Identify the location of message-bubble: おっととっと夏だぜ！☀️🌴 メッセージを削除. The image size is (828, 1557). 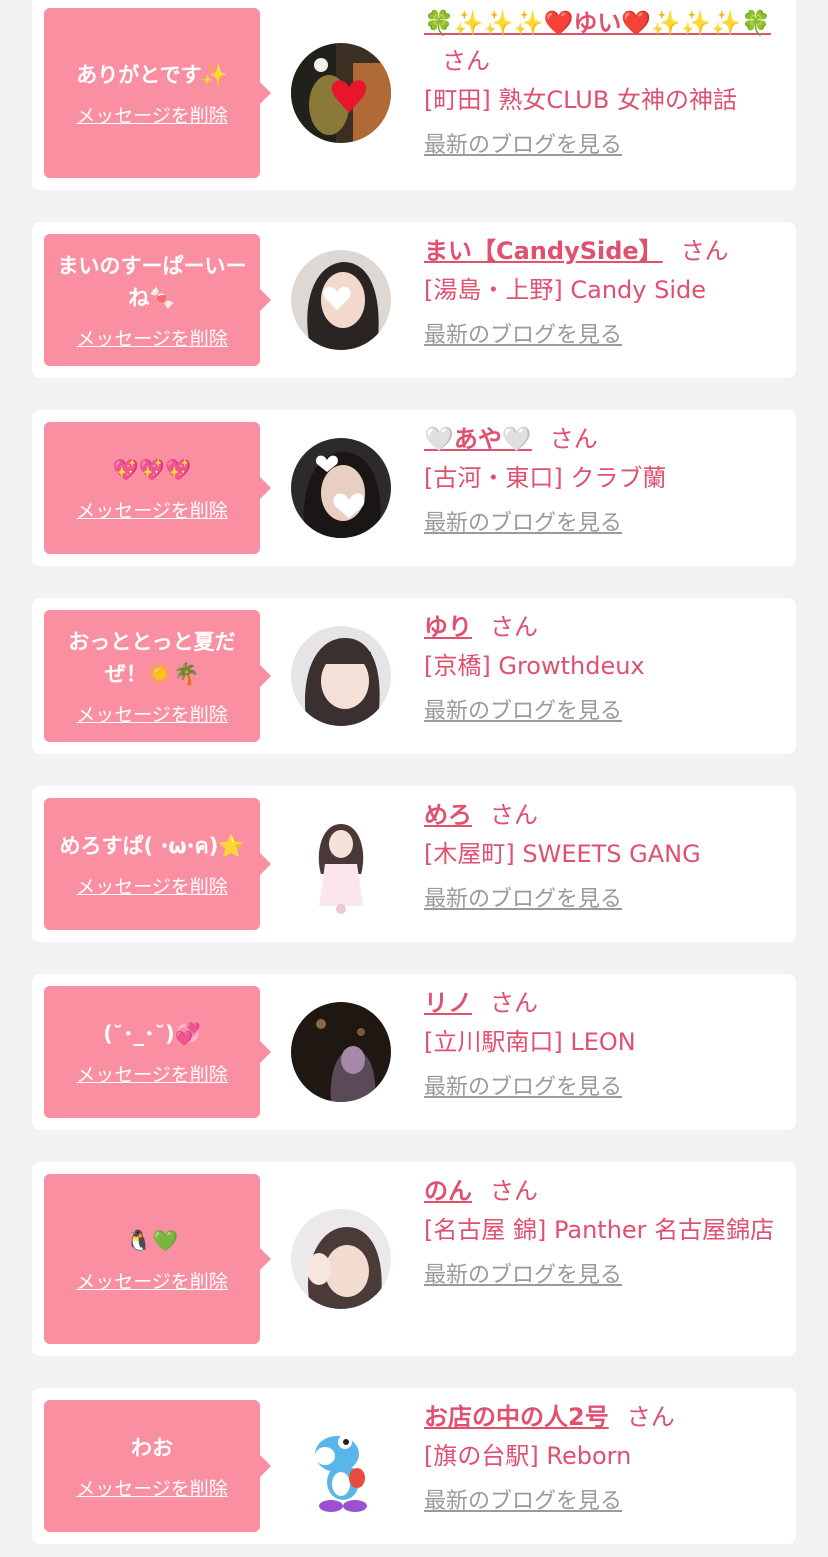
(157, 676).